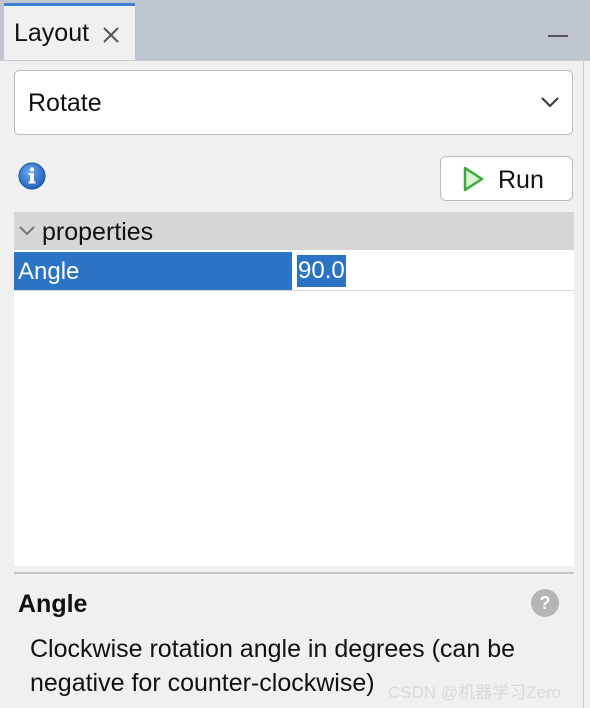 This screenshot has width=590, height=708. I want to click on info-icon, so click(32, 176).